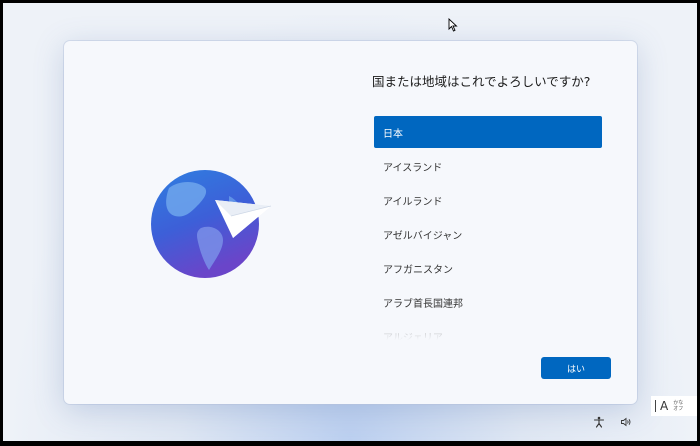 The height and width of the screenshot is (446, 700). Describe the element at coordinates (678, 409) in the screenshot. I see `ime-kana-line2: オフ` at that location.